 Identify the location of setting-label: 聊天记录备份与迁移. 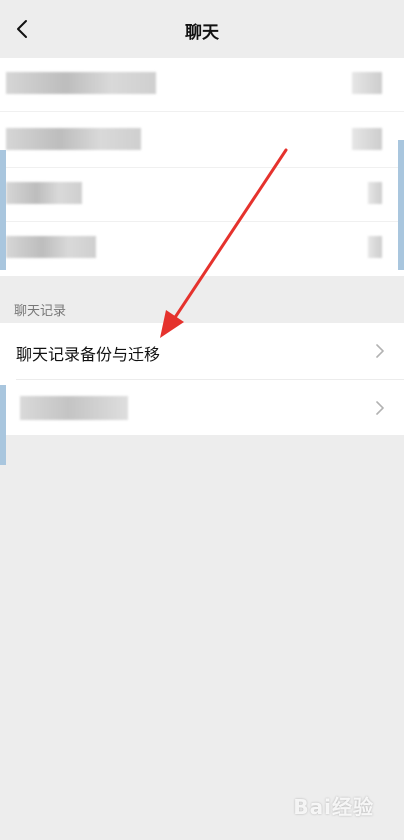
(88, 354).